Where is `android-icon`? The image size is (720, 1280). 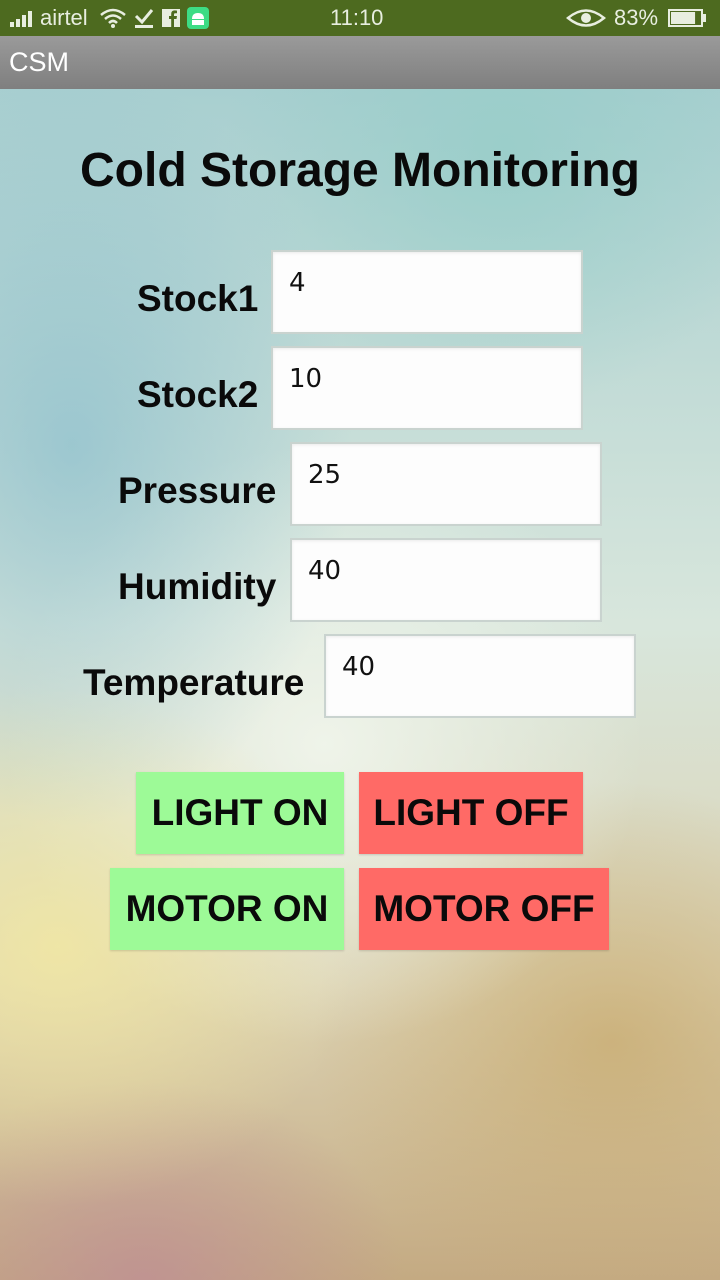 android-icon is located at coordinates (198, 18).